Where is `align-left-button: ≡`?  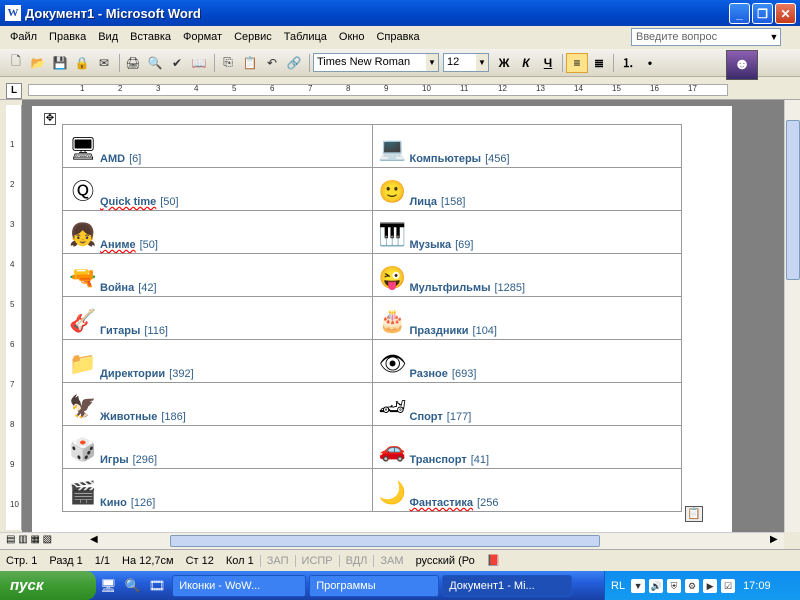 align-left-button: ≡ is located at coordinates (577, 62).